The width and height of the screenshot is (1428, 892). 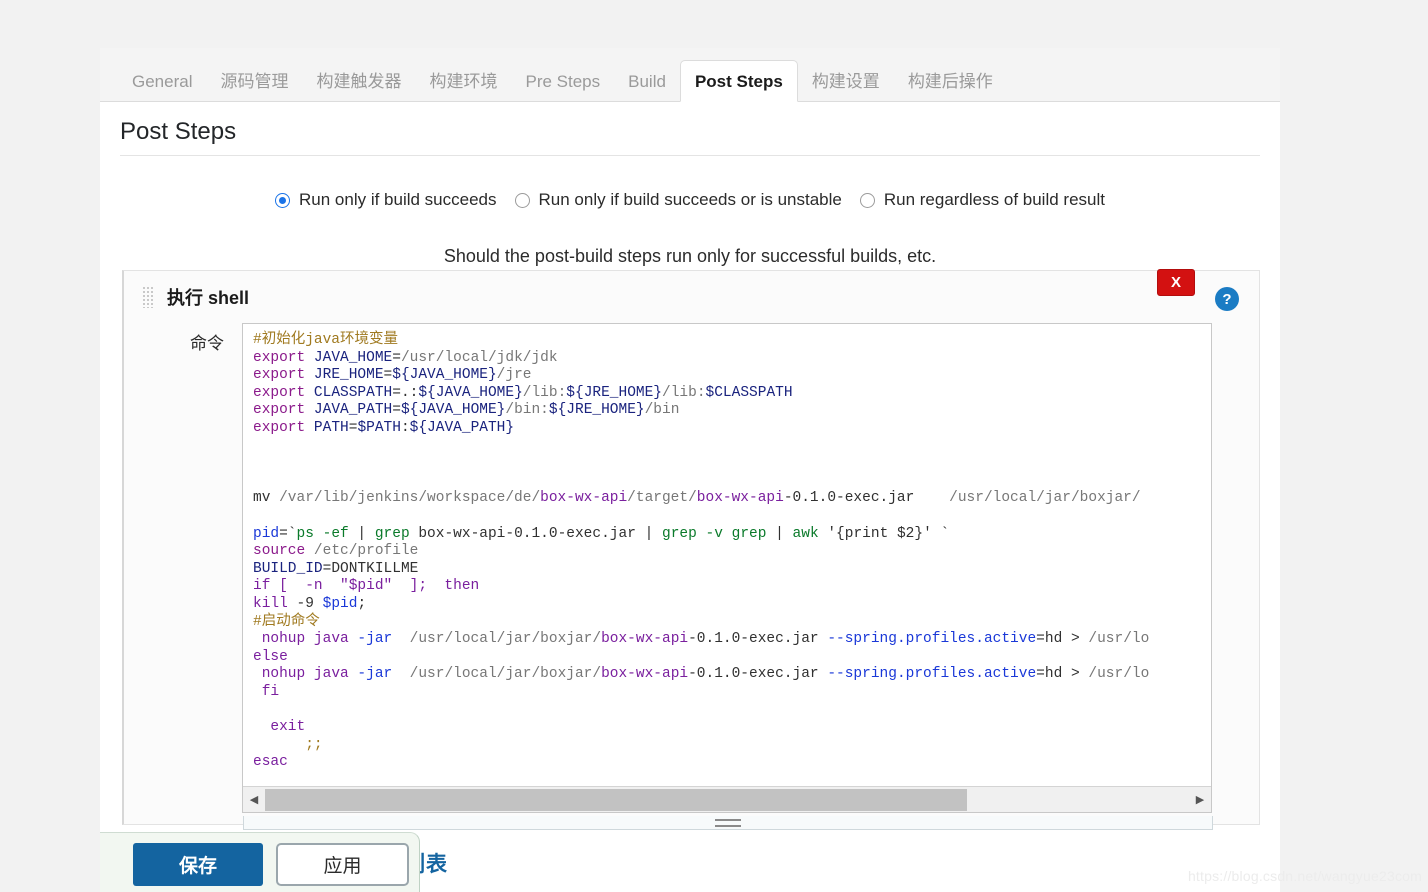 What do you see at coordinates (336, 568) in the screenshot?
I see `code-line: BUILD_ID=DONTKILLME` at bounding box center [336, 568].